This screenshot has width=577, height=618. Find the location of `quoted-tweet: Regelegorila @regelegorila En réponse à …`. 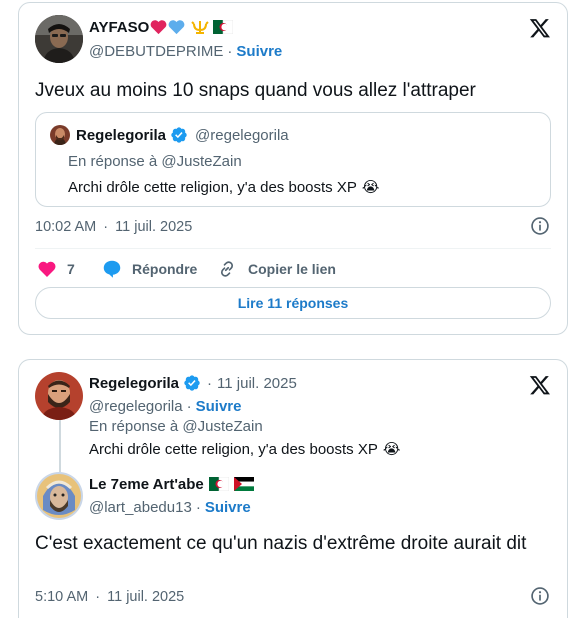

quoted-tweet: Regelegorila @regelegorila En réponse à … is located at coordinates (293, 159).